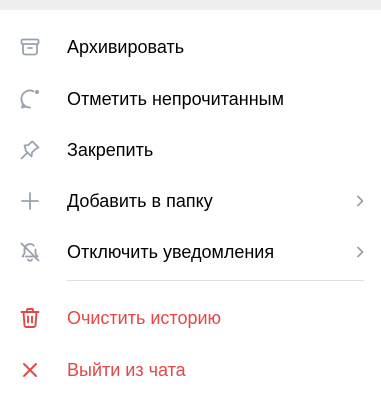  What do you see at coordinates (110, 150) in the screenshot?
I see `menu-item-label: Закрепить` at bounding box center [110, 150].